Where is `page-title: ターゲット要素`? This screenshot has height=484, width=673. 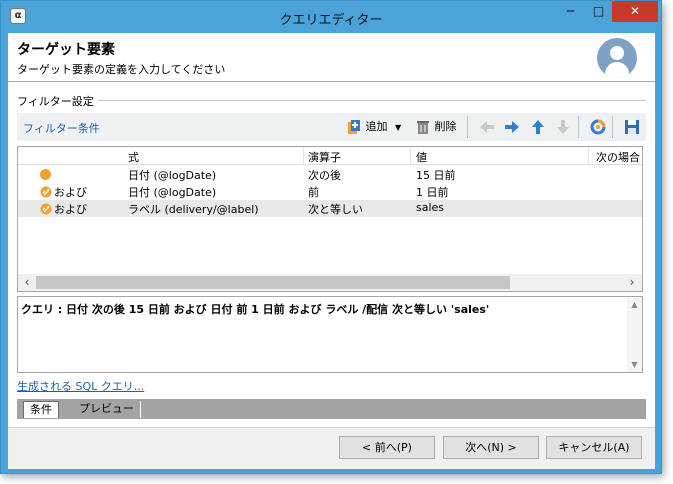 page-title: ターゲット要素 is located at coordinates (66, 50).